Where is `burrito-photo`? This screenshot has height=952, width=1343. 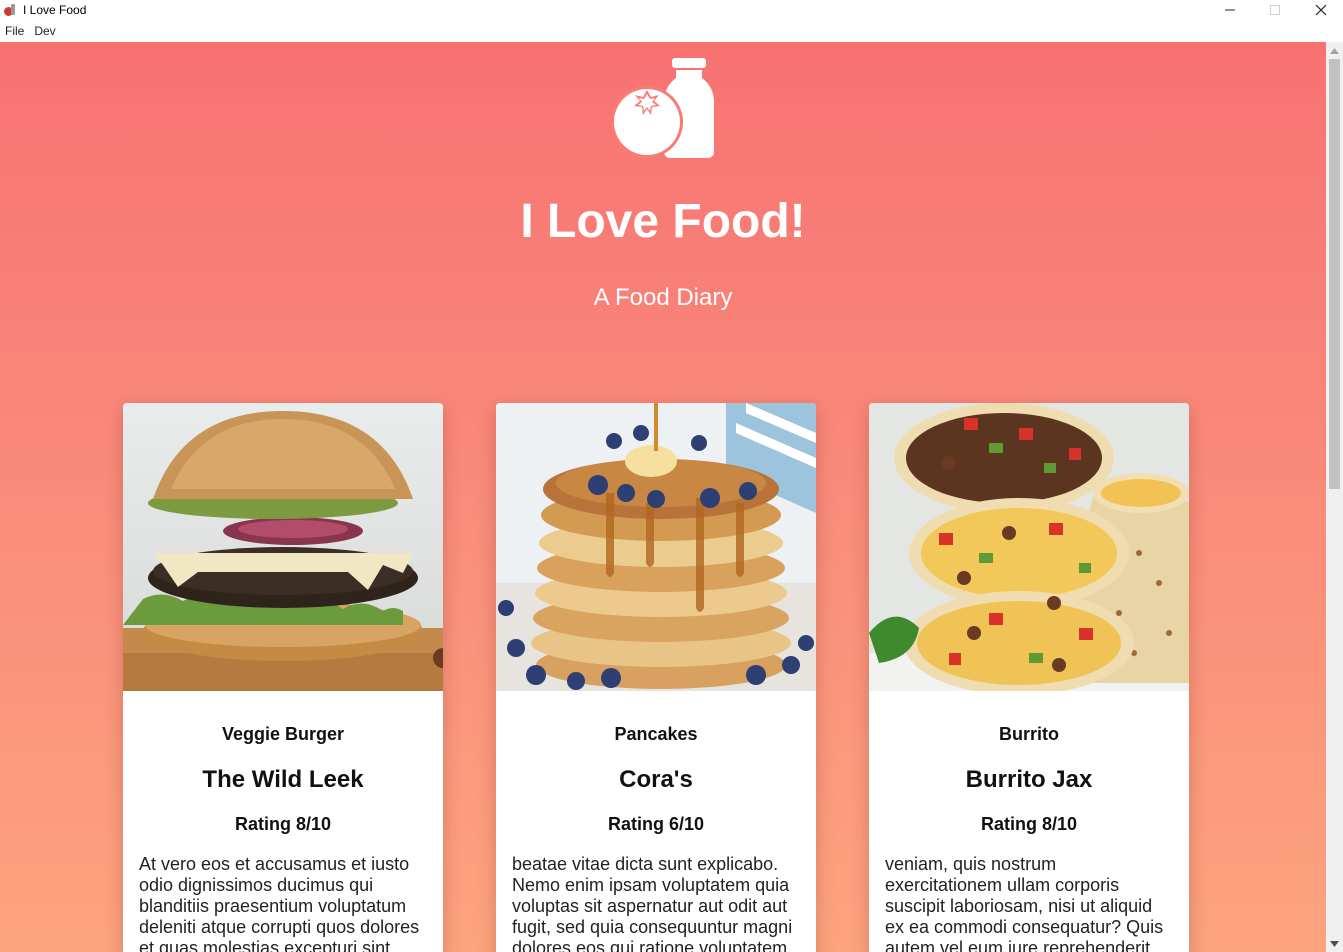 burrito-photo is located at coordinates (1029, 549).